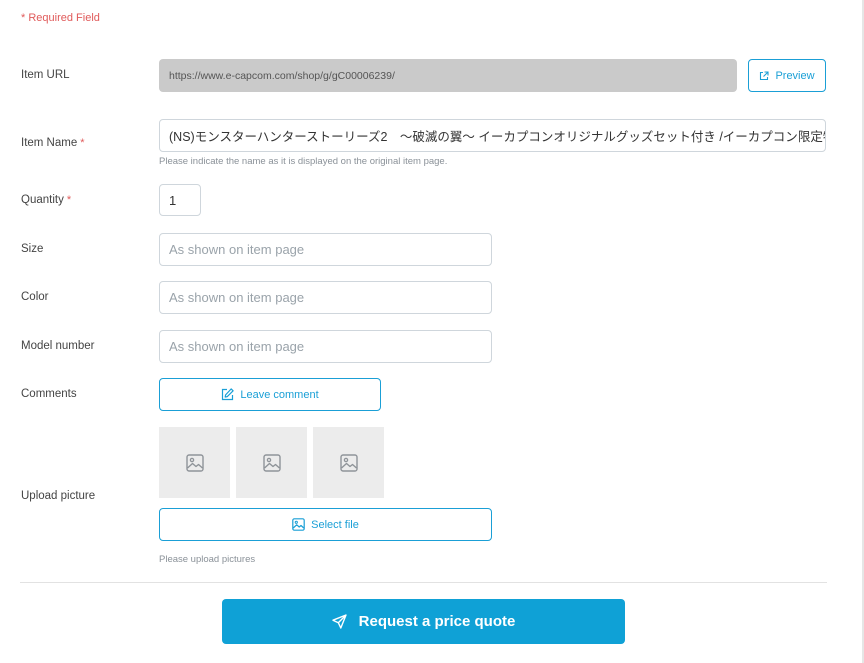 Image resolution: width=864 pixels, height=663 pixels. What do you see at coordinates (180, 200) in the screenshot?
I see `quantity-input: 1` at bounding box center [180, 200].